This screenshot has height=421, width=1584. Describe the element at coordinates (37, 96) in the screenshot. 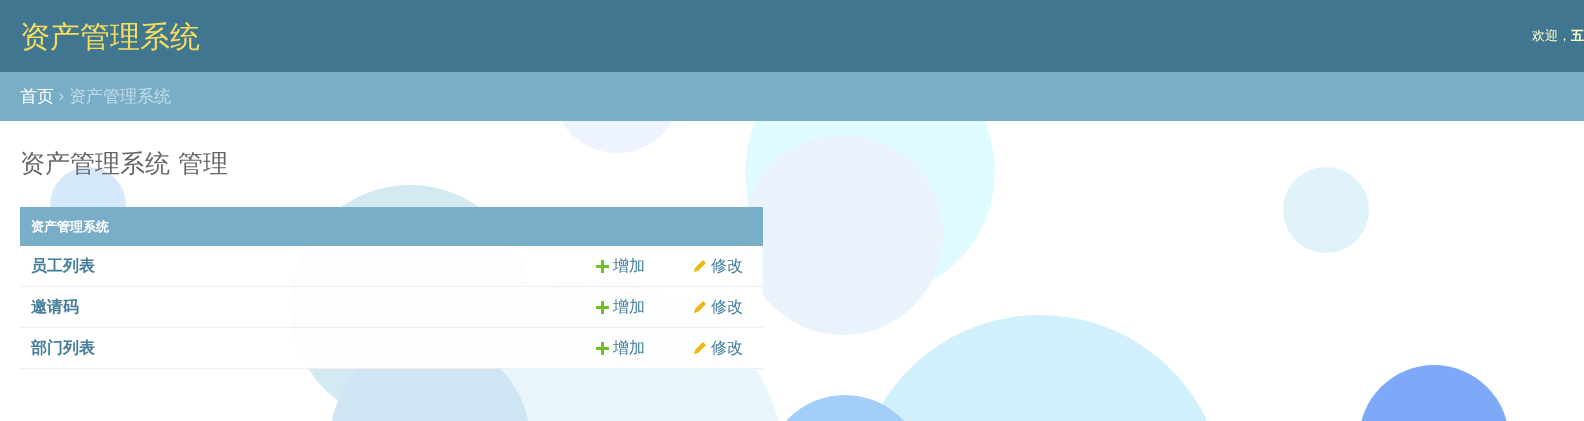

I see `breadcrumb-link: 首页` at that location.